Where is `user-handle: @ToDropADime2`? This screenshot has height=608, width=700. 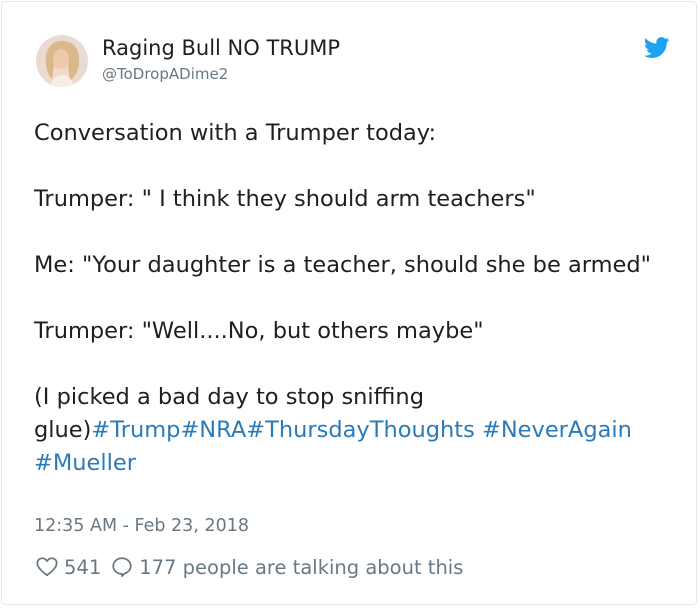 user-handle: @ToDropADime2 is located at coordinates (165, 74).